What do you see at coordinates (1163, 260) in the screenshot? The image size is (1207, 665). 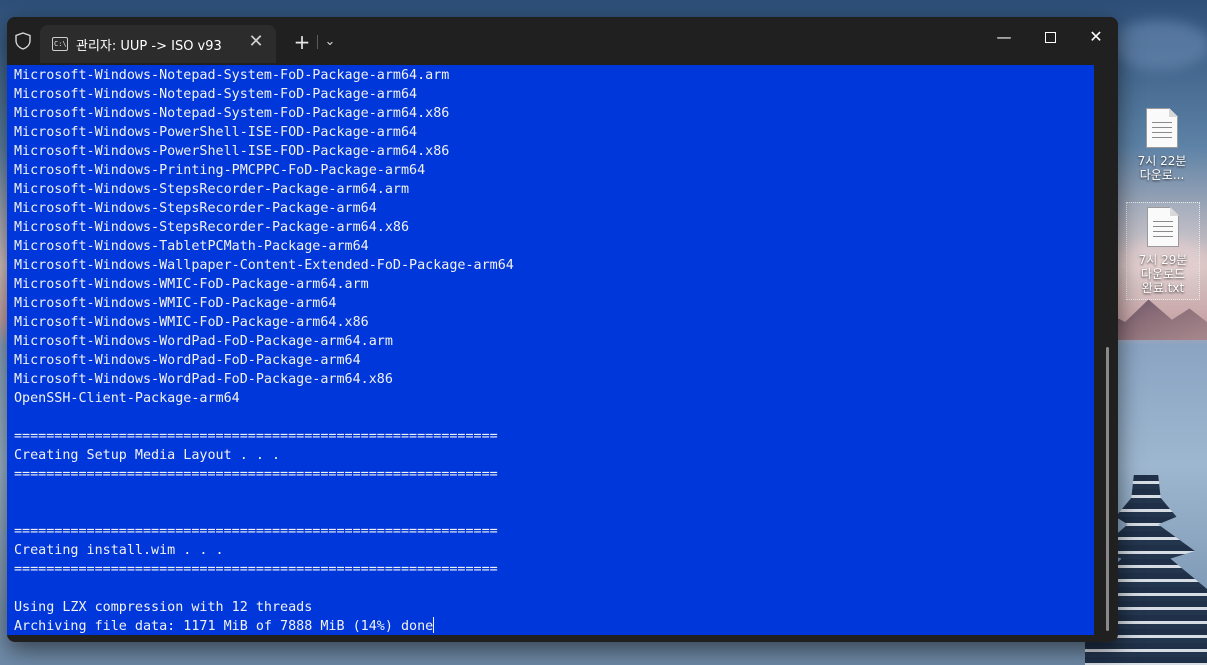 I see `desktop-file-label: 7시 29분` at bounding box center [1163, 260].